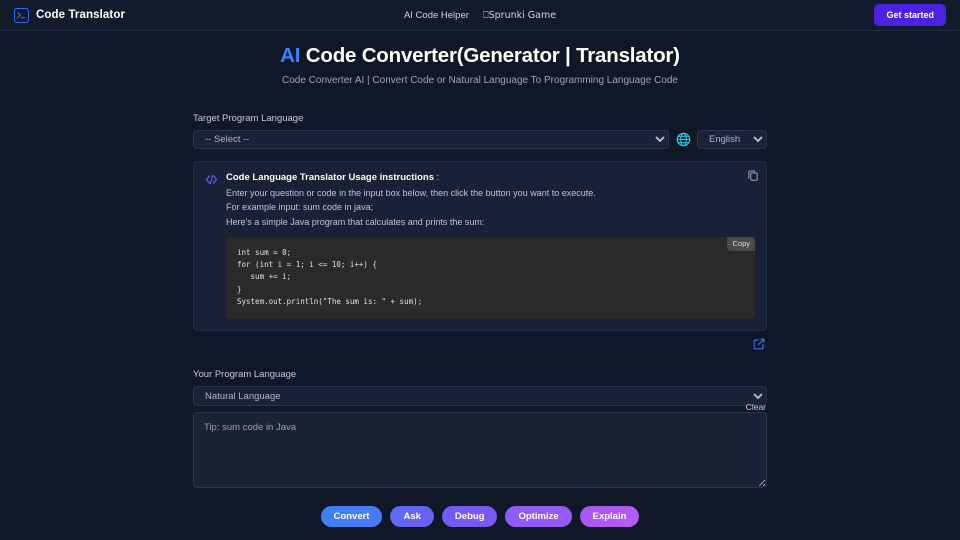 The image size is (960, 540). What do you see at coordinates (431, 139) in the screenshot?
I see `target-language-select: -- Select --` at bounding box center [431, 139].